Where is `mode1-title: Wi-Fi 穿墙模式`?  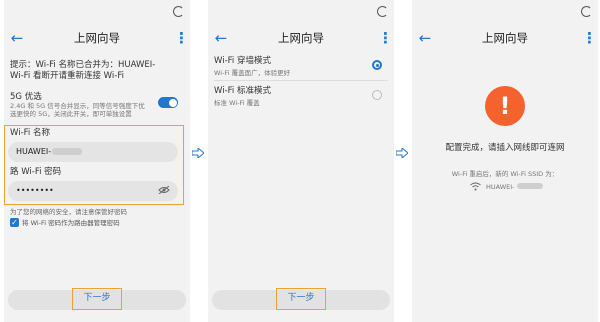 mode1-title: Wi-Fi 穿墙模式 is located at coordinates (242, 61).